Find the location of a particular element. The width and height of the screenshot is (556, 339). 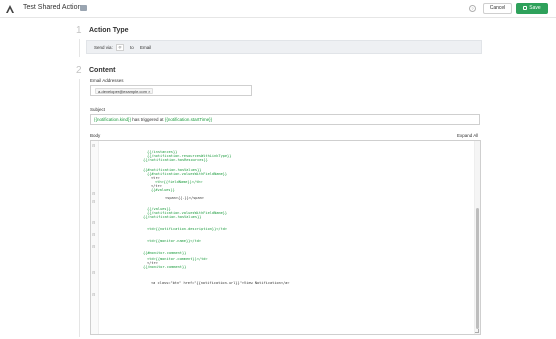

email-chip: a-developer@example.com × is located at coordinates (124, 91).